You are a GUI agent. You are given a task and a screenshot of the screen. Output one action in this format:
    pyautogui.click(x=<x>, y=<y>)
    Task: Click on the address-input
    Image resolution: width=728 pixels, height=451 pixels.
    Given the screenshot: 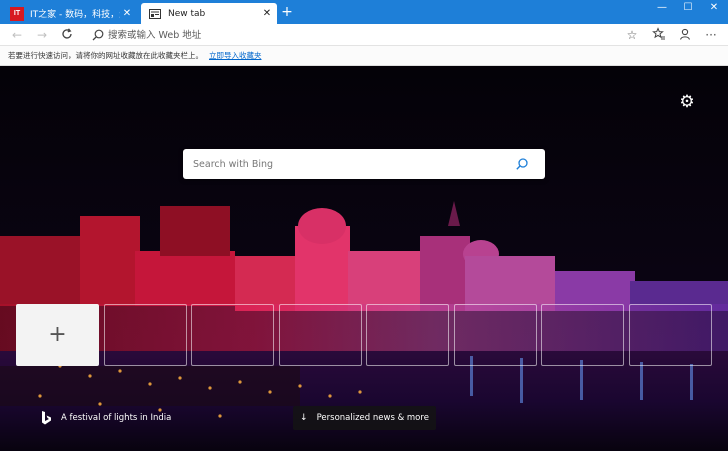 What is the action you would take?
    pyautogui.click(x=358, y=35)
    